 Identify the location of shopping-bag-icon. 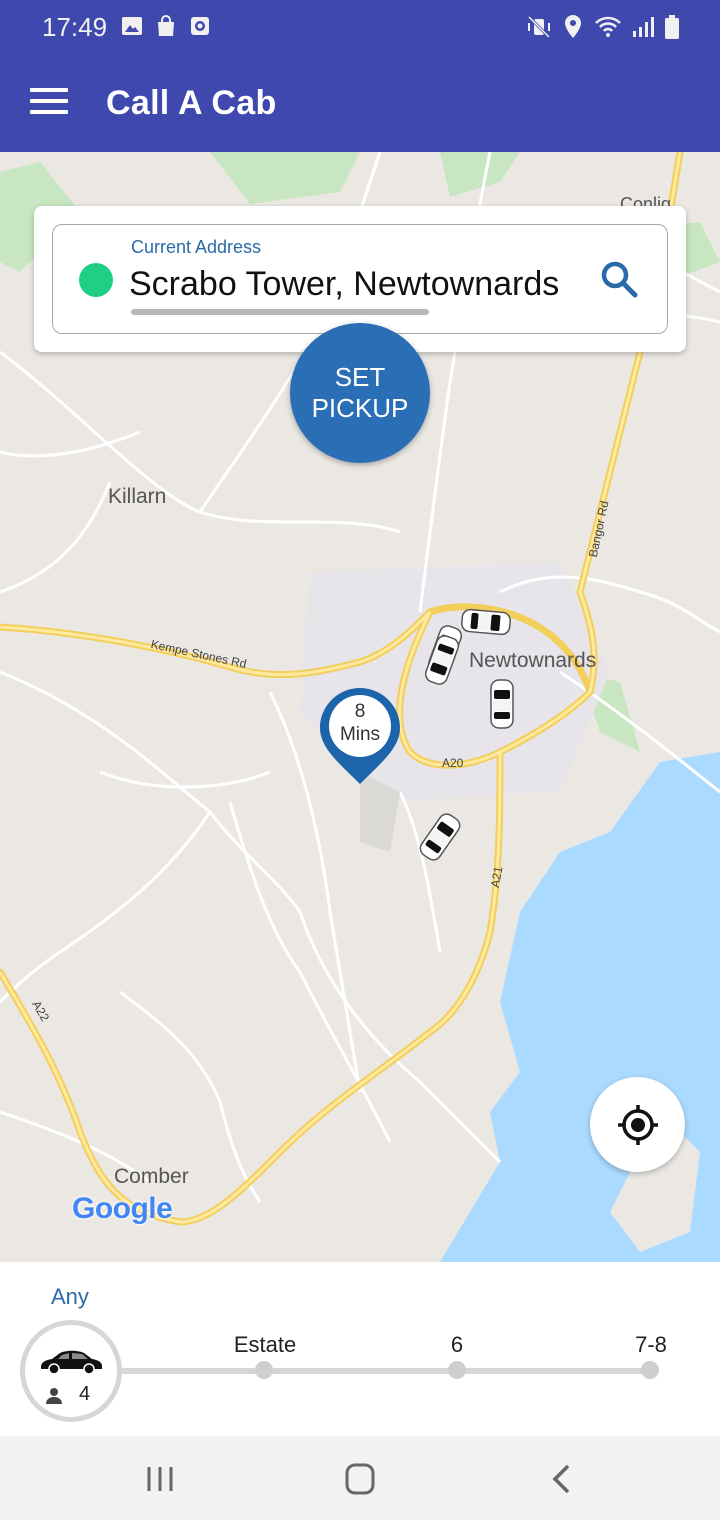
(166, 25).